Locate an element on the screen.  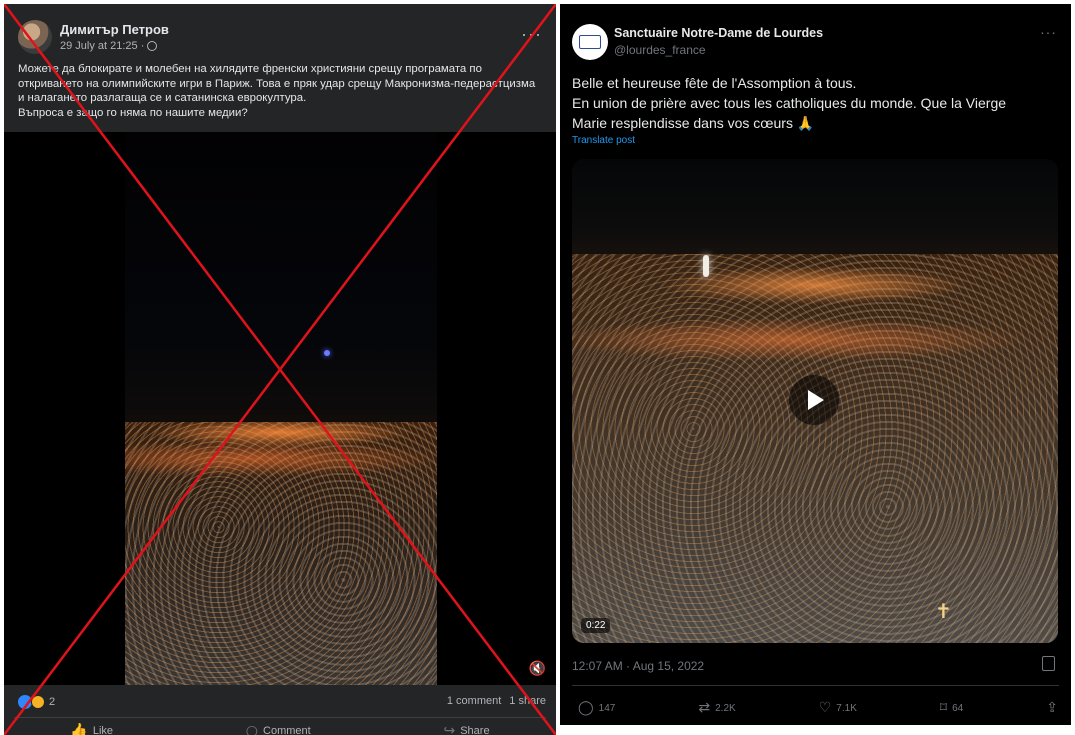
video-duration: 0:22 is located at coordinates (596, 625).